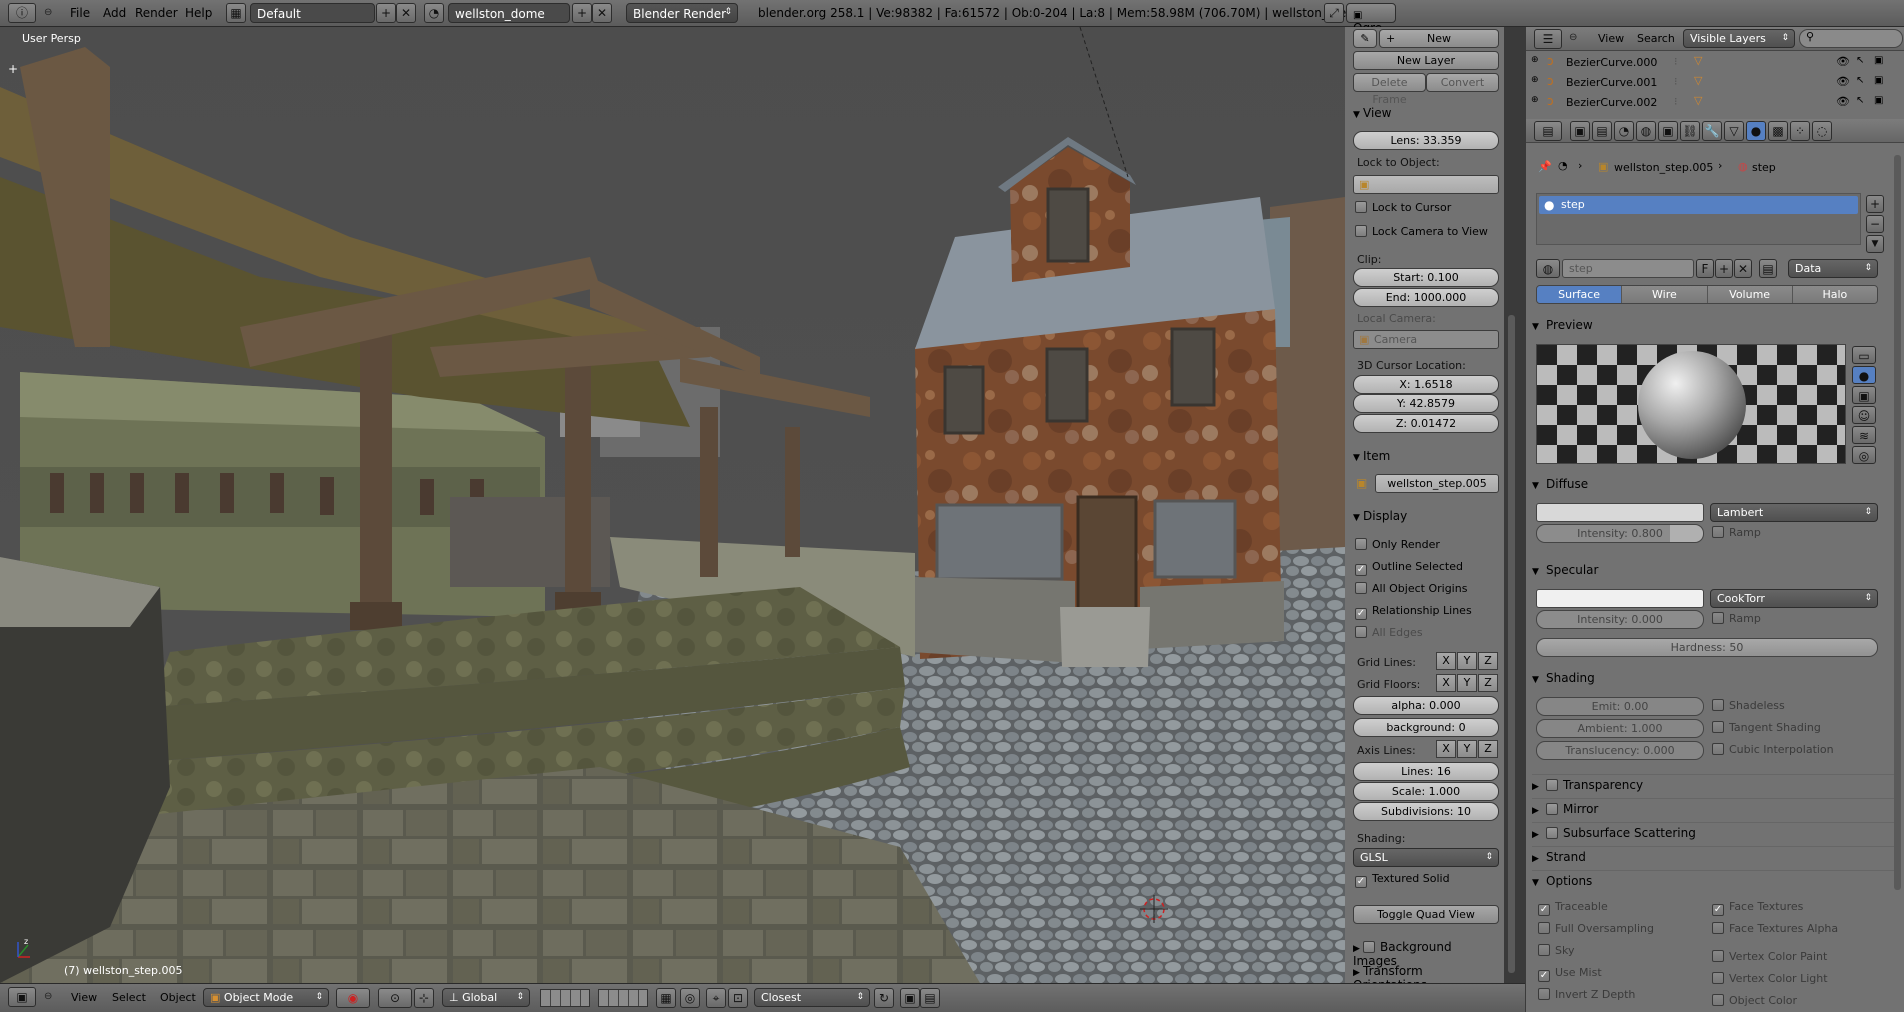 This screenshot has width=1904, height=1012. Describe the element at coordinates (1402, 880) in the screenshot. I see `textured-solid-checkbox: ✓ Textured Solid` at that location.